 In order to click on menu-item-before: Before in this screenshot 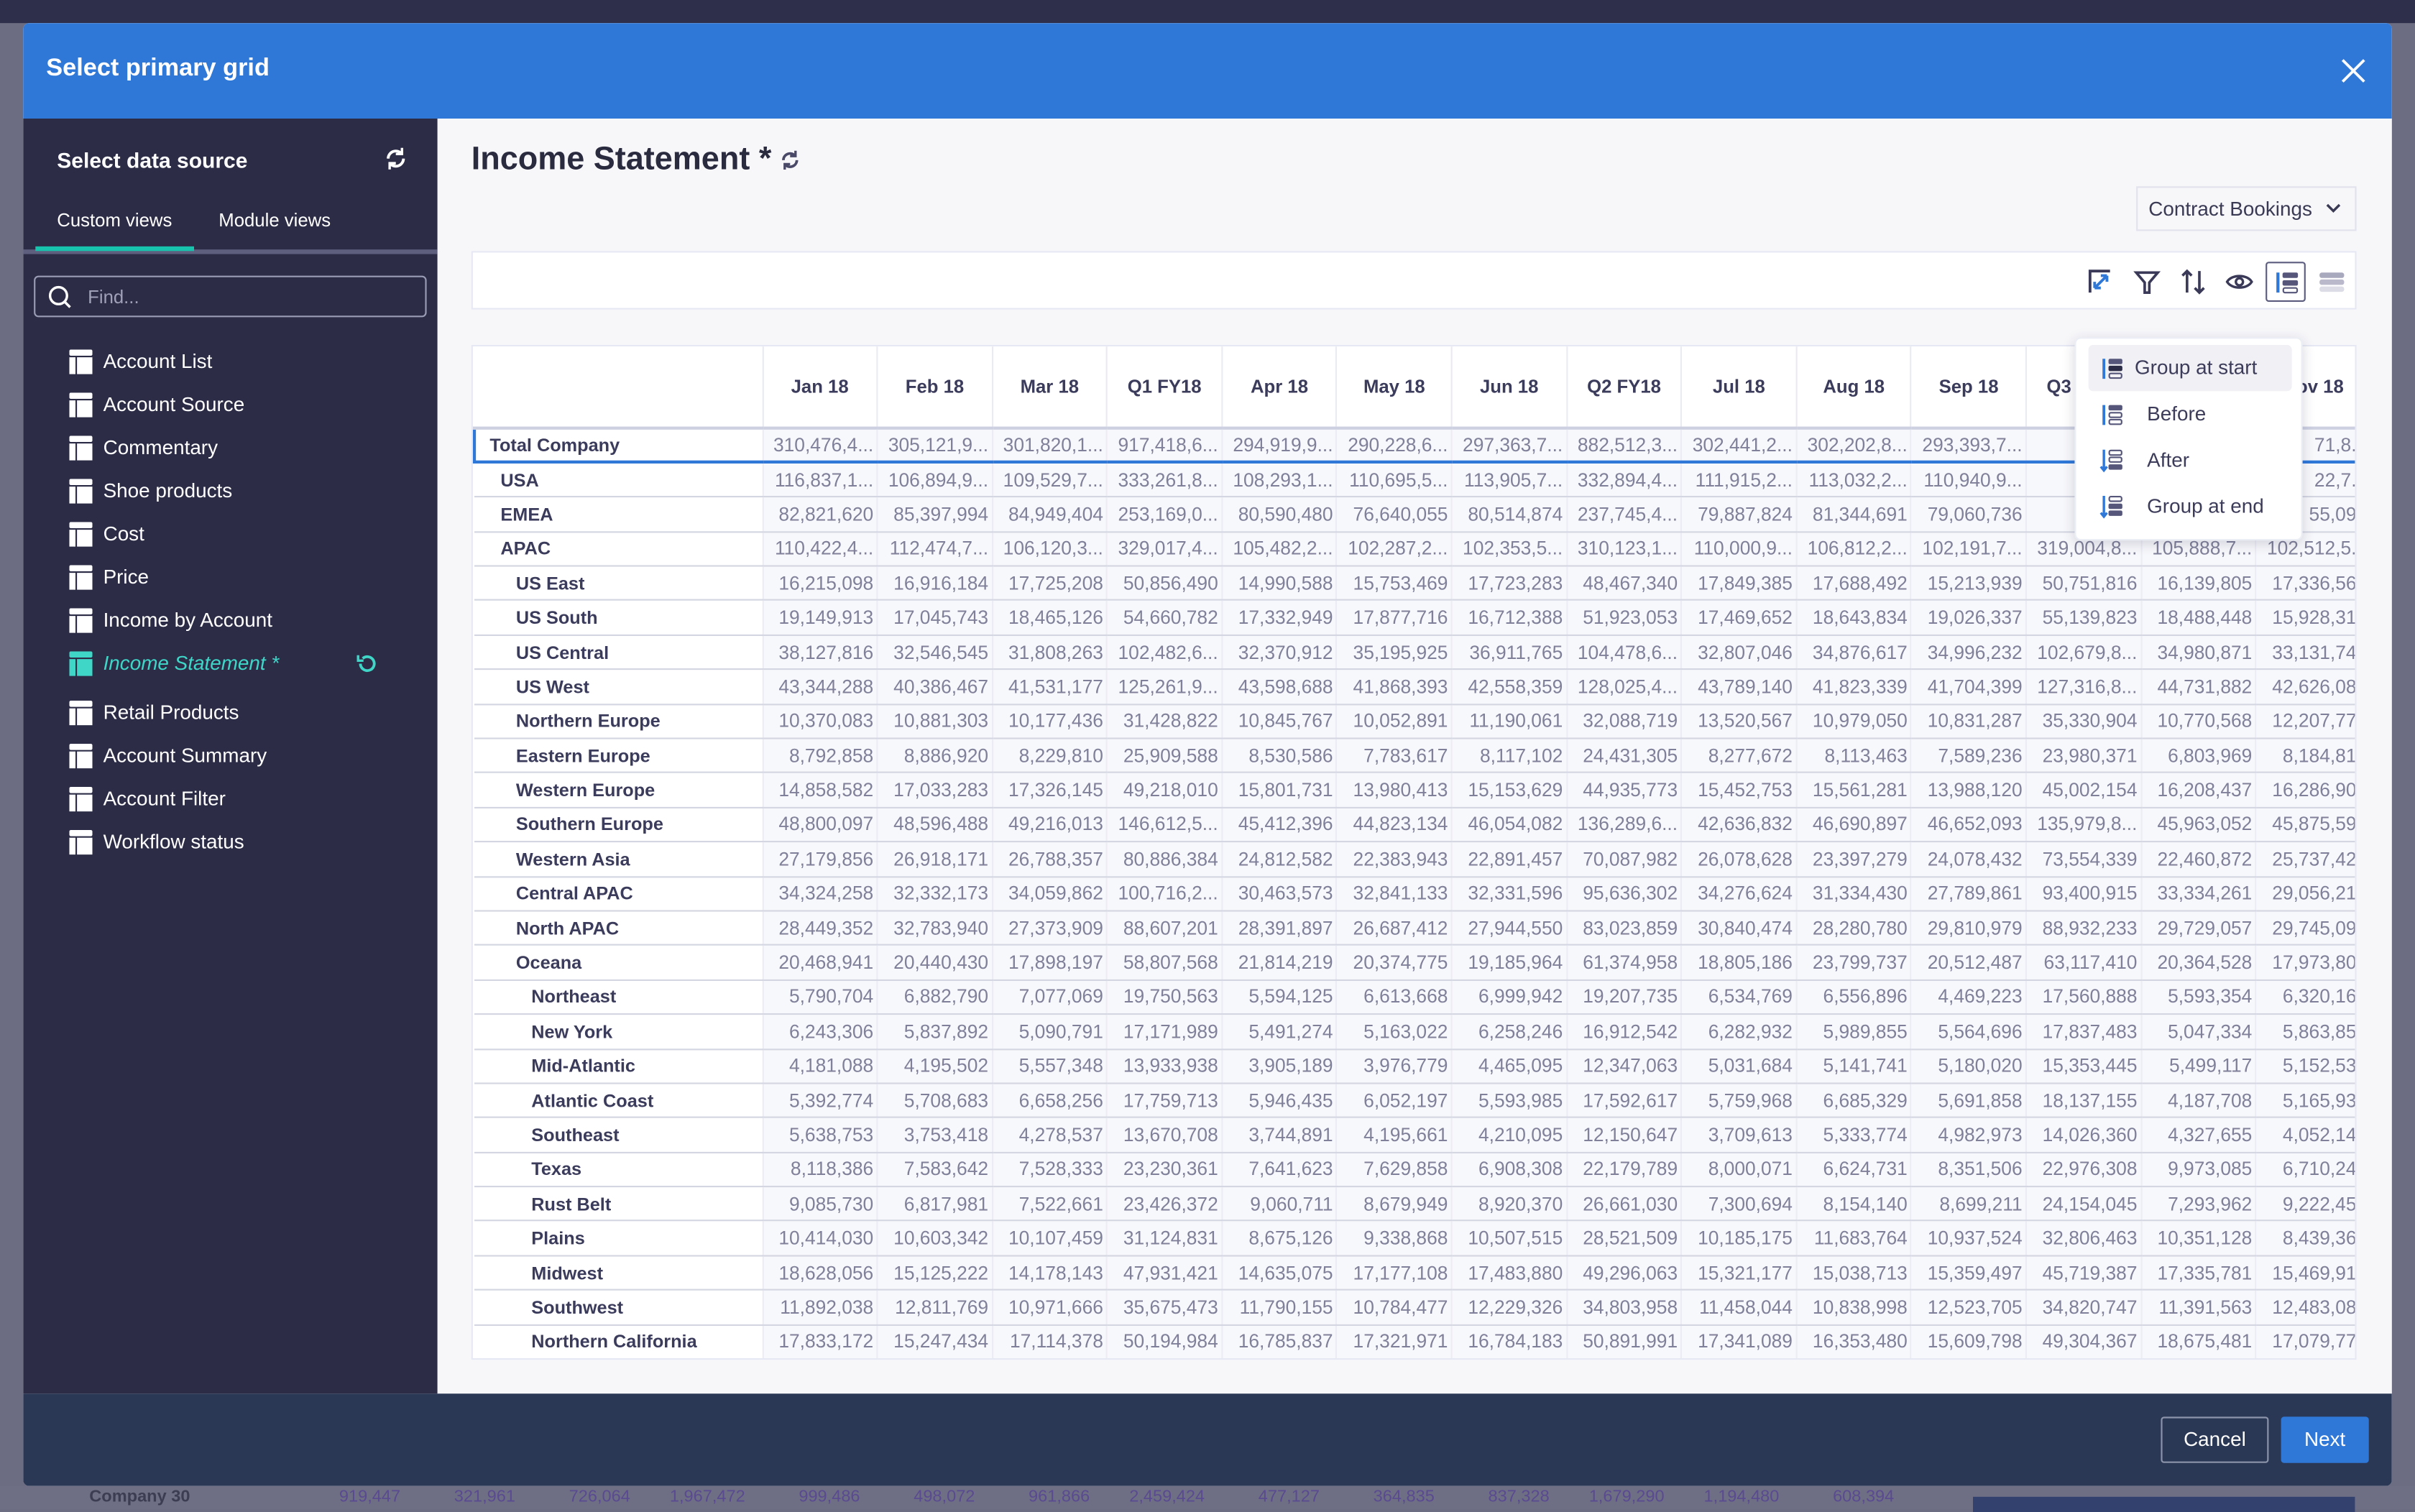, I will do `click(2203, 414)`.